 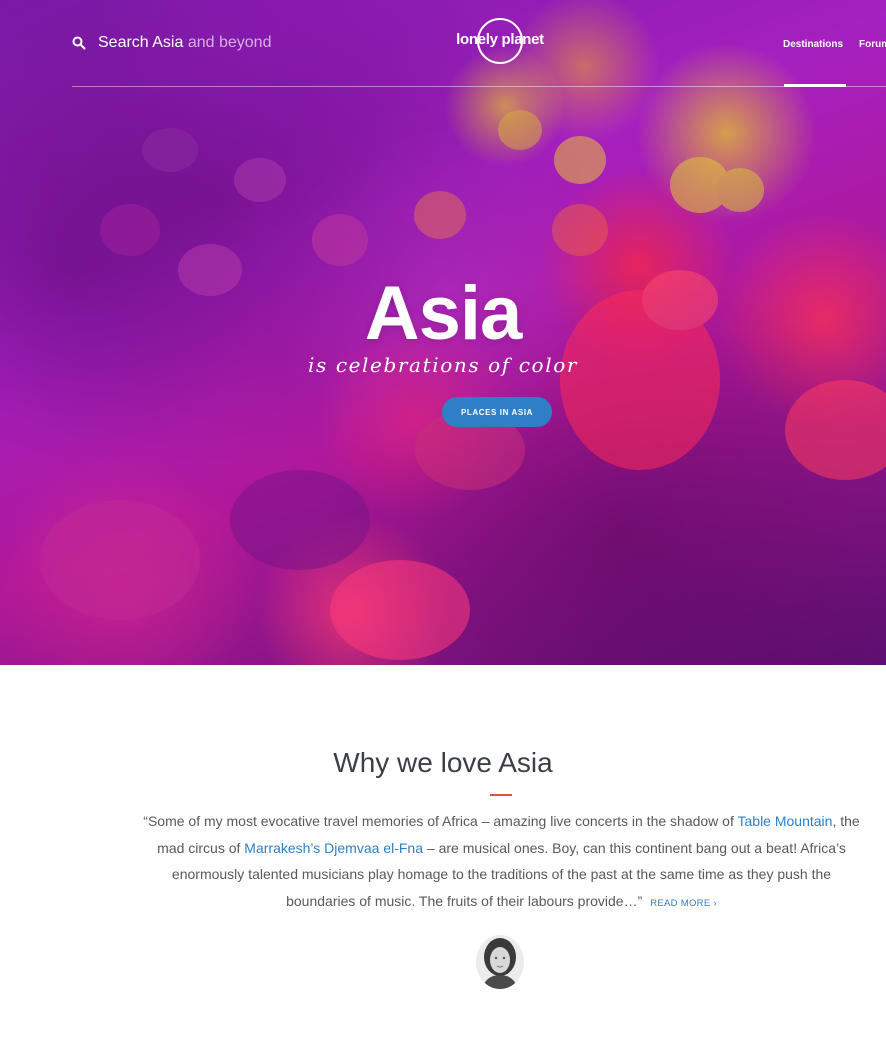 What do you see at coordinates (497, 412) in the screenshot?
I see `places-in-asia-button: PLACES IN ASIA` at bounding box center [497, 412].